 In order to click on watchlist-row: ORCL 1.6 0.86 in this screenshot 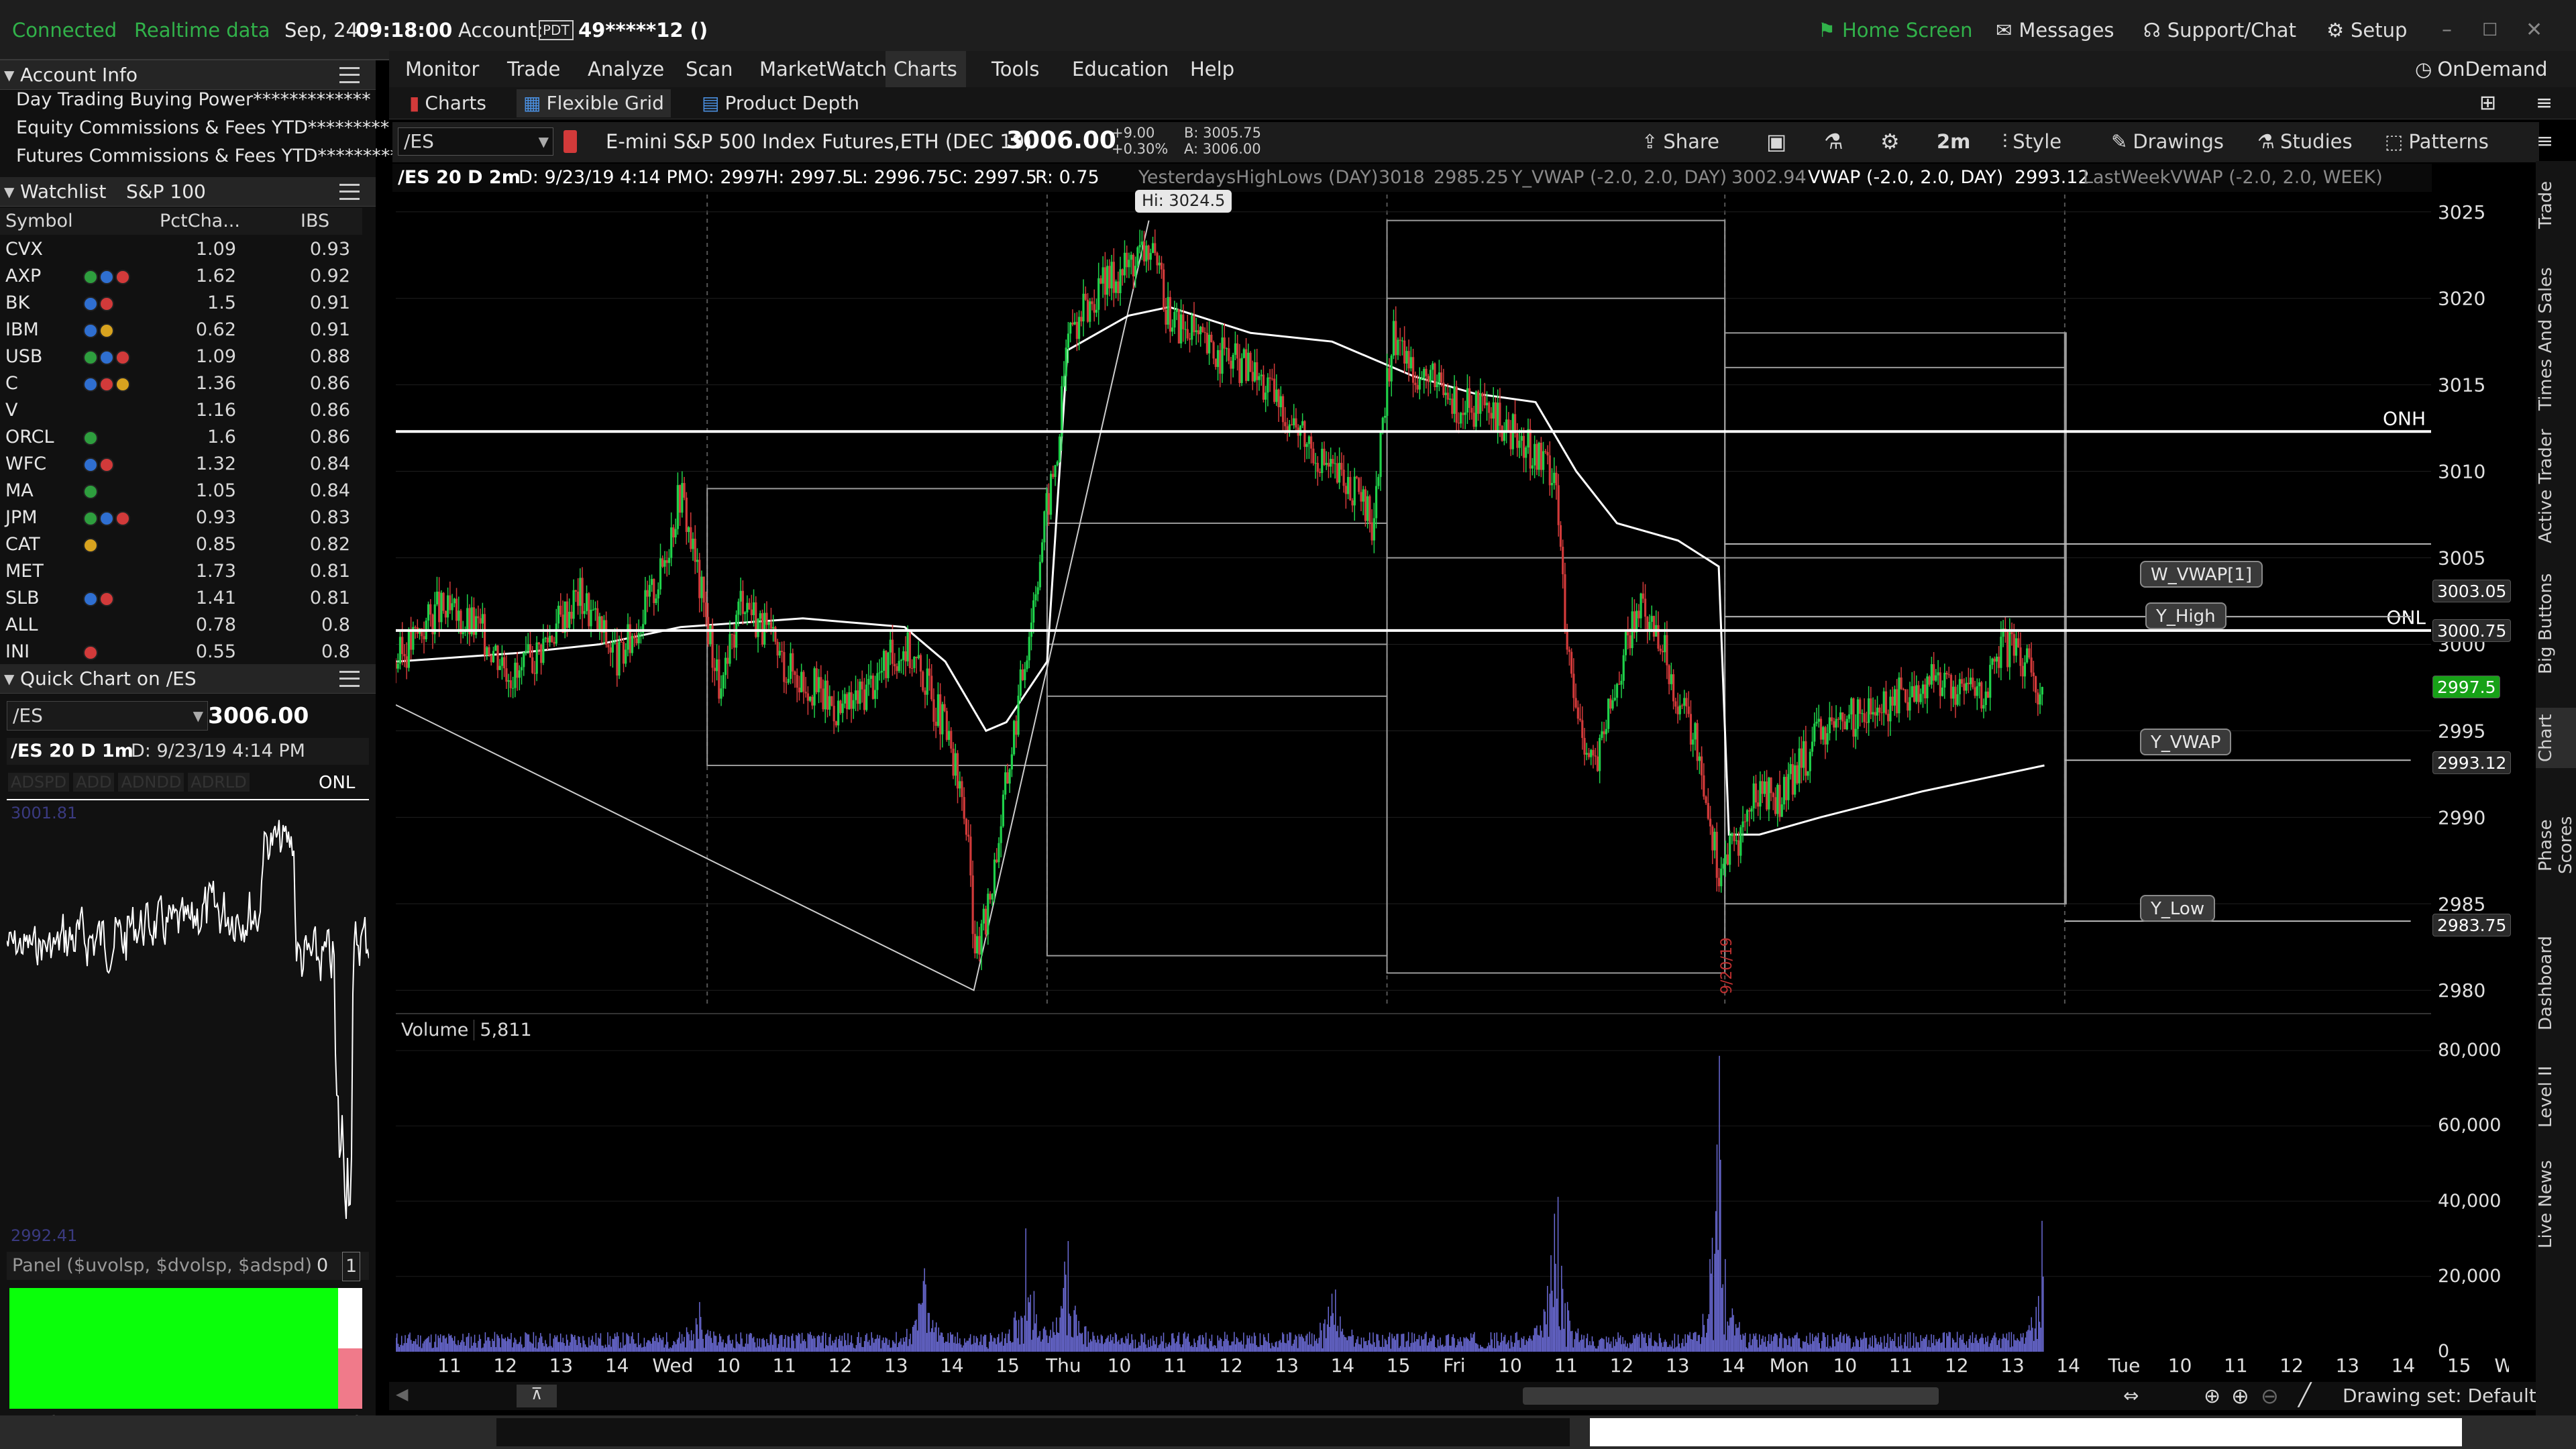, I will do `click(181, 437)`.